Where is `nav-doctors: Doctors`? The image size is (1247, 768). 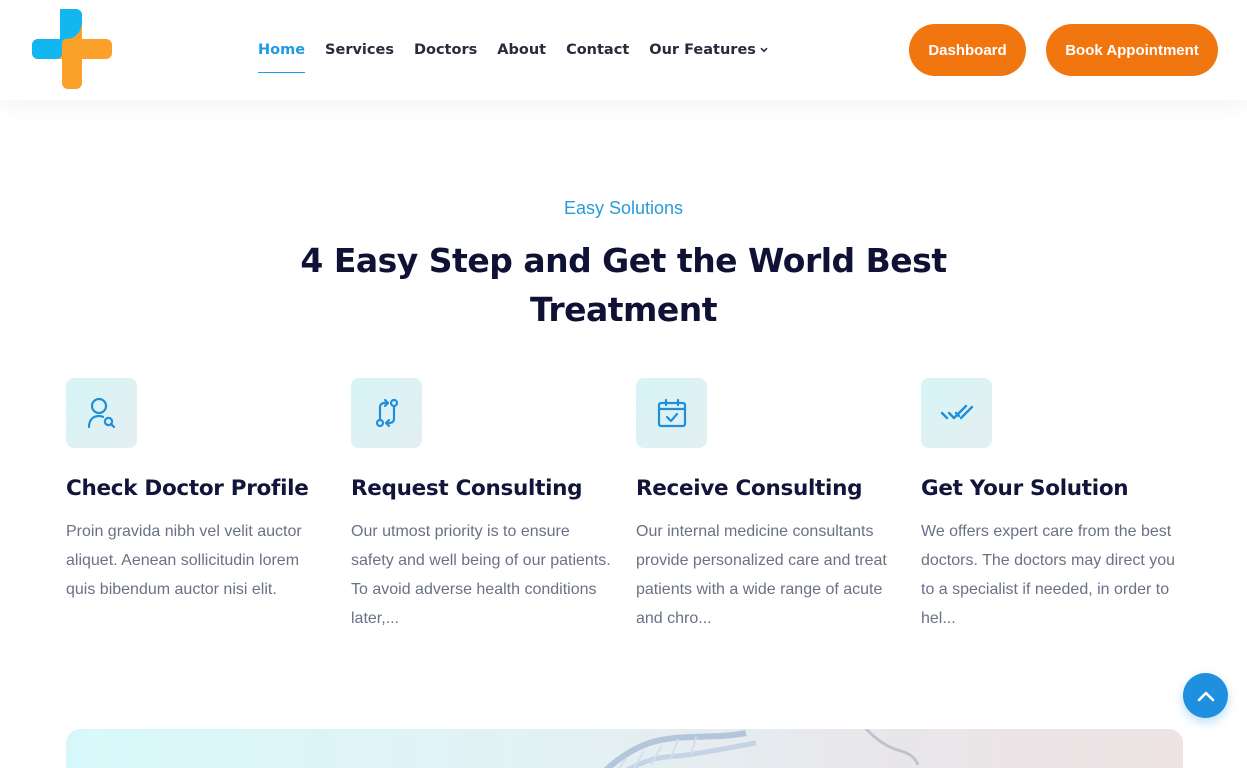 nav-doctors: Doctors is located at coordinates (445, 50).